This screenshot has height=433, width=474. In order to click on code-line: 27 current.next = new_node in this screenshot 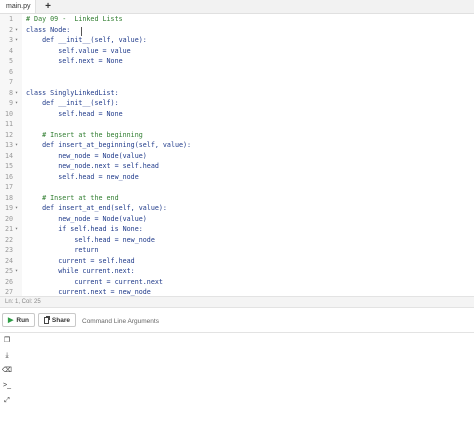, I will do `click(237, 291)`.